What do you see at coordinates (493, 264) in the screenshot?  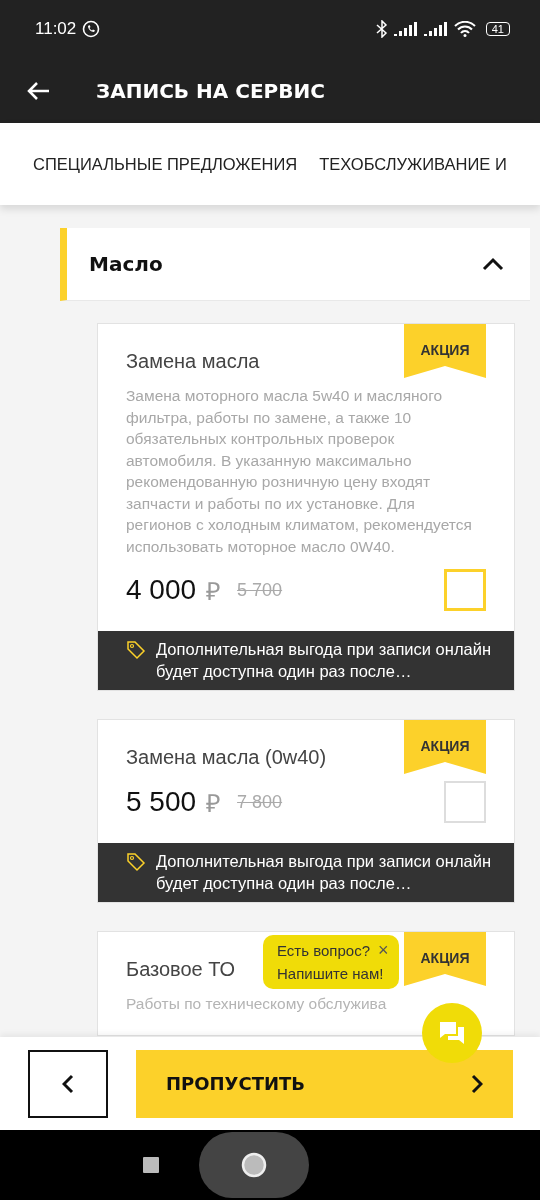 I see `chevron-up-icon` at bounding box center [493, 264].